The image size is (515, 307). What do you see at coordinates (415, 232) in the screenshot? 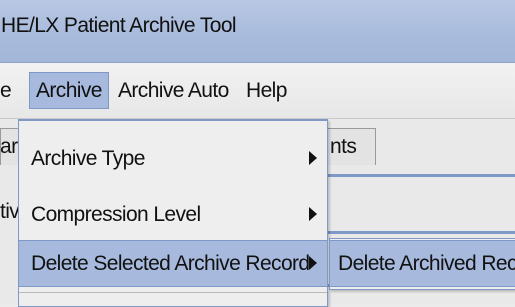
I see `content-underline` at bounding box center [415, 232].